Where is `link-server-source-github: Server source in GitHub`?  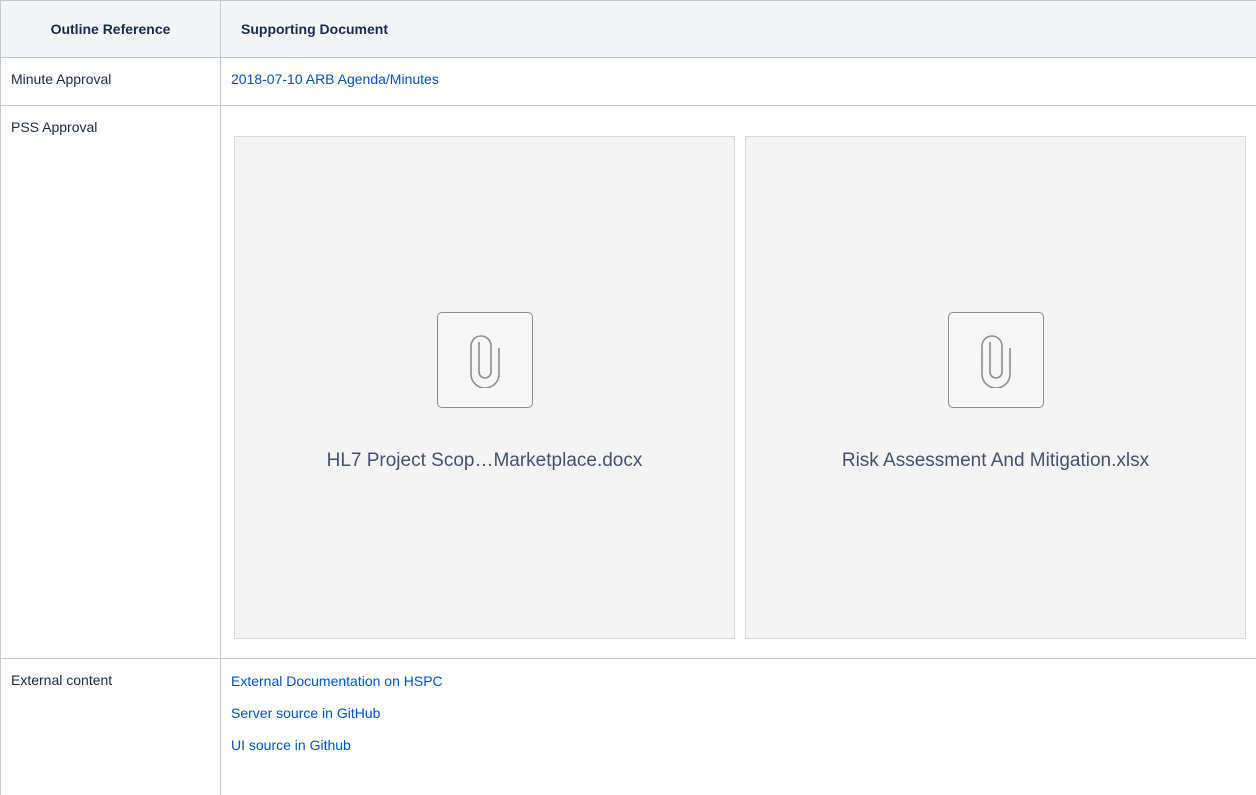 link-server-source-github: Server source in GitHub is located at coordinates (305, 713).